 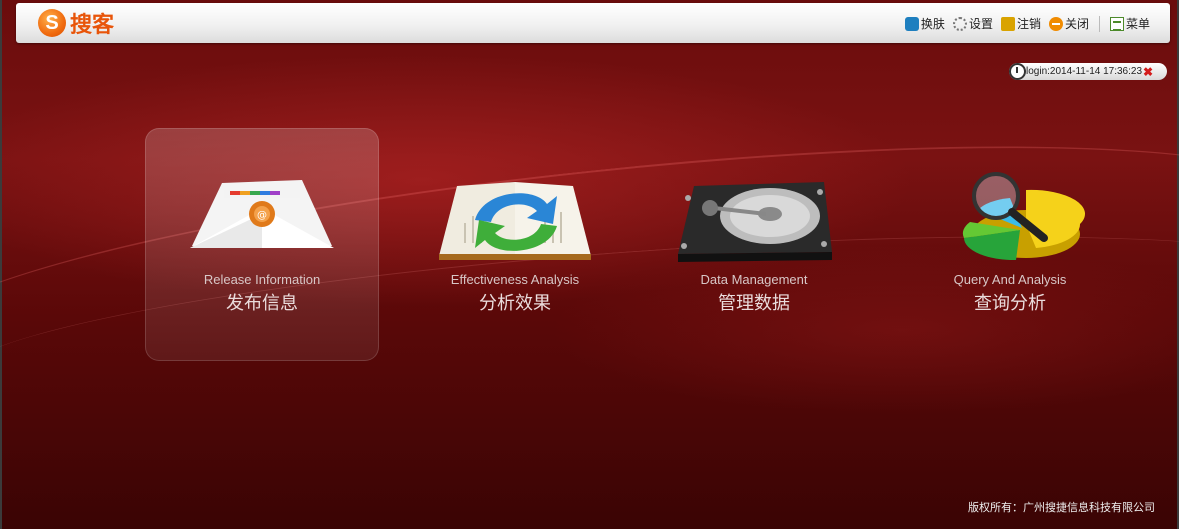 What do you see at coordinates (1010, 279) in the screenshot?
I see `tile-title-en: Query And Analysis` at bounding box center [1010, 279].